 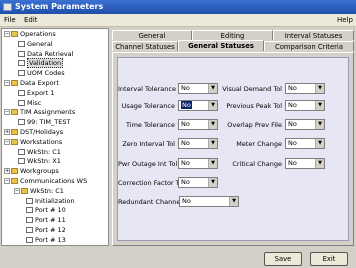 I want to click on tree-item: General, so click(x=35, y=44).